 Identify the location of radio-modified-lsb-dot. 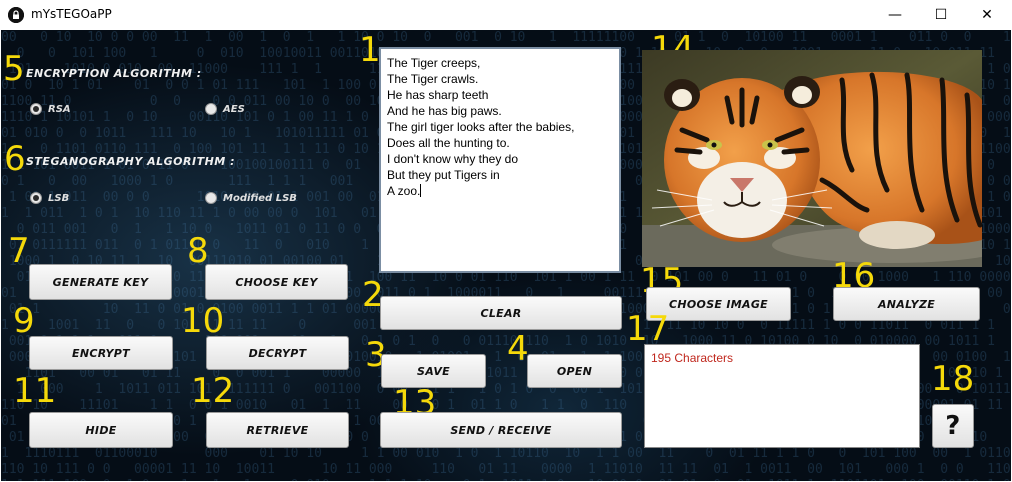
(211, 198).